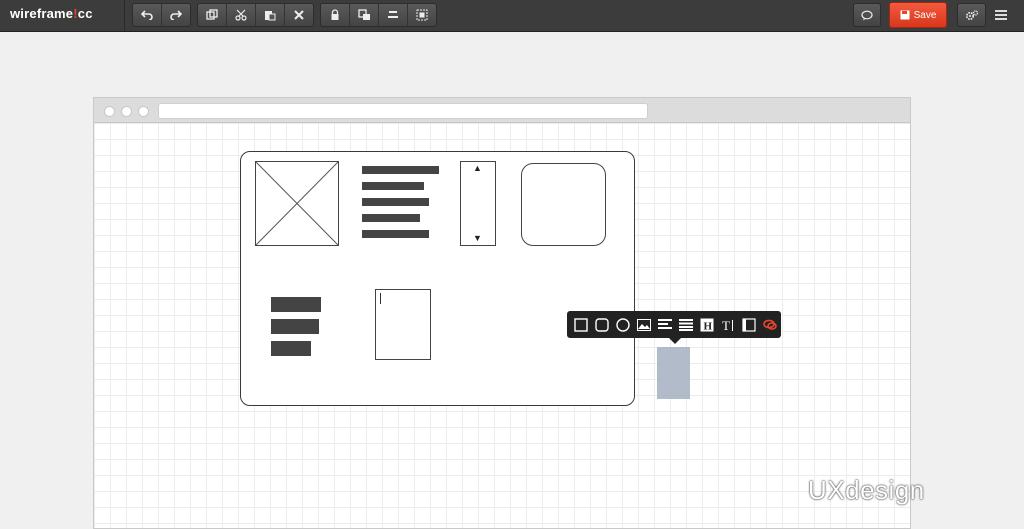 The image size is (1024, 529). What do you see at coordinates (925, 15) in the screenshot?
I see `save-label: Save` at bounding box center [925, 15].